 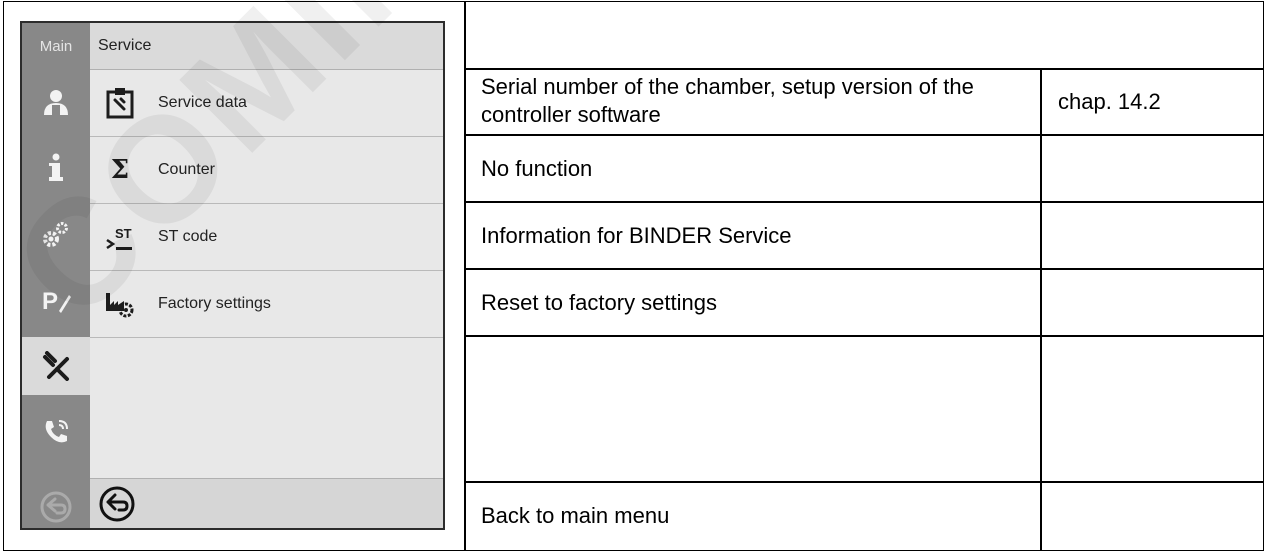 I want to click on st-code-icon: ST, so click(x=120, y=237).